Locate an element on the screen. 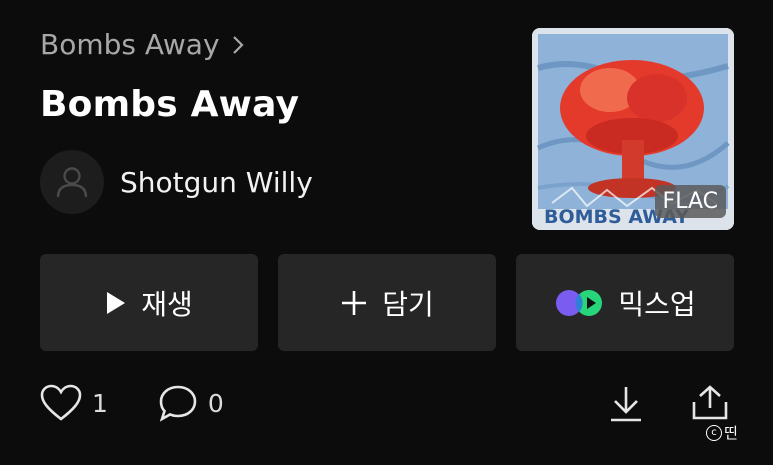  avatar is located at coordinates (72, 182).